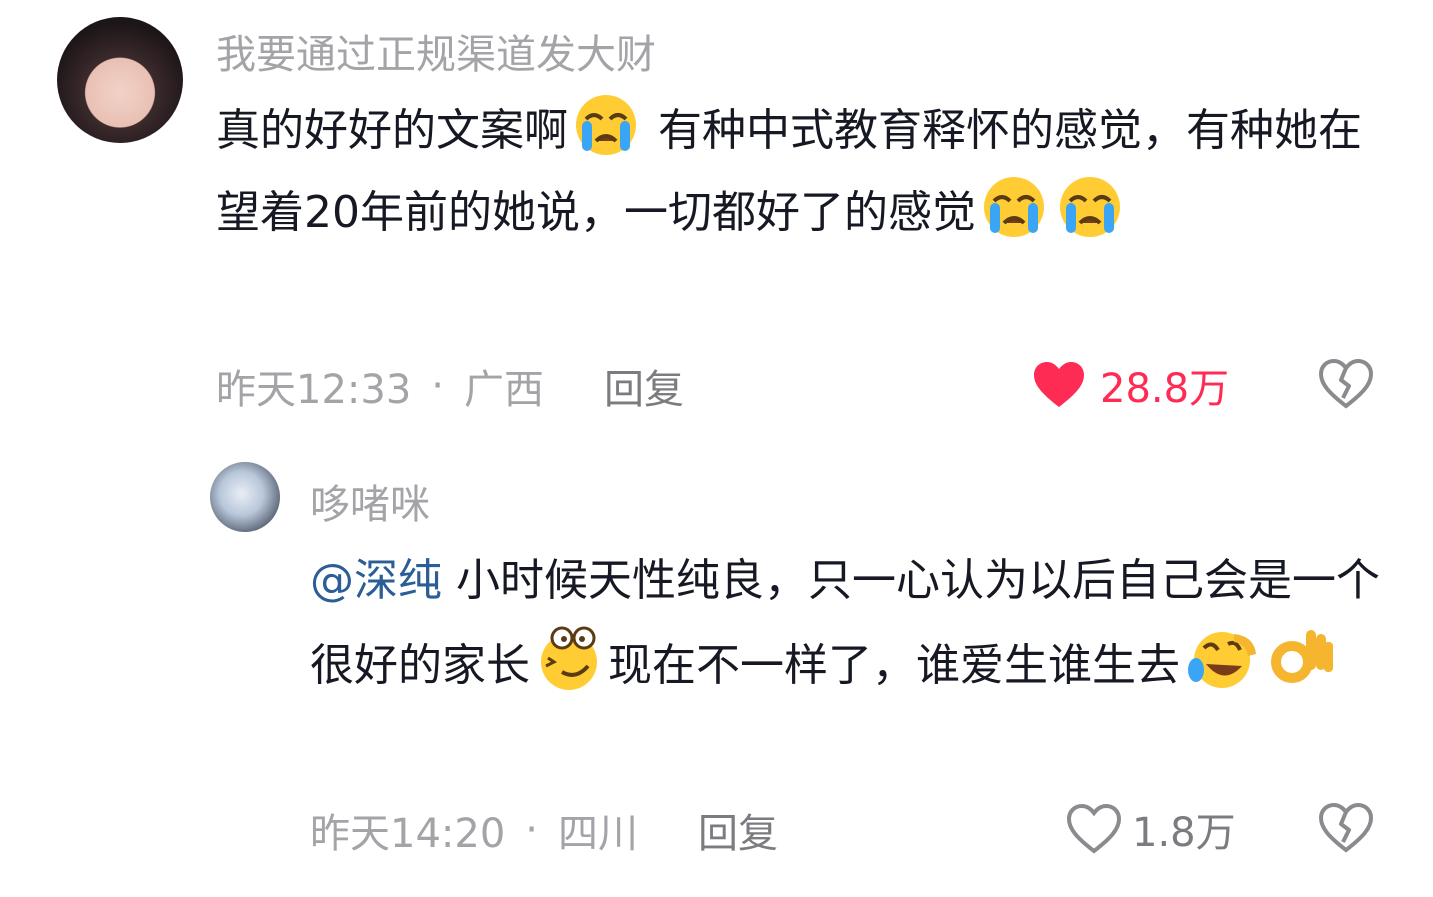 The height and width of the screenshot is (897, 1433). Describe the element at coordinates (1059, 384) in the screenshot. I see `heart-filled-icon` at that location.